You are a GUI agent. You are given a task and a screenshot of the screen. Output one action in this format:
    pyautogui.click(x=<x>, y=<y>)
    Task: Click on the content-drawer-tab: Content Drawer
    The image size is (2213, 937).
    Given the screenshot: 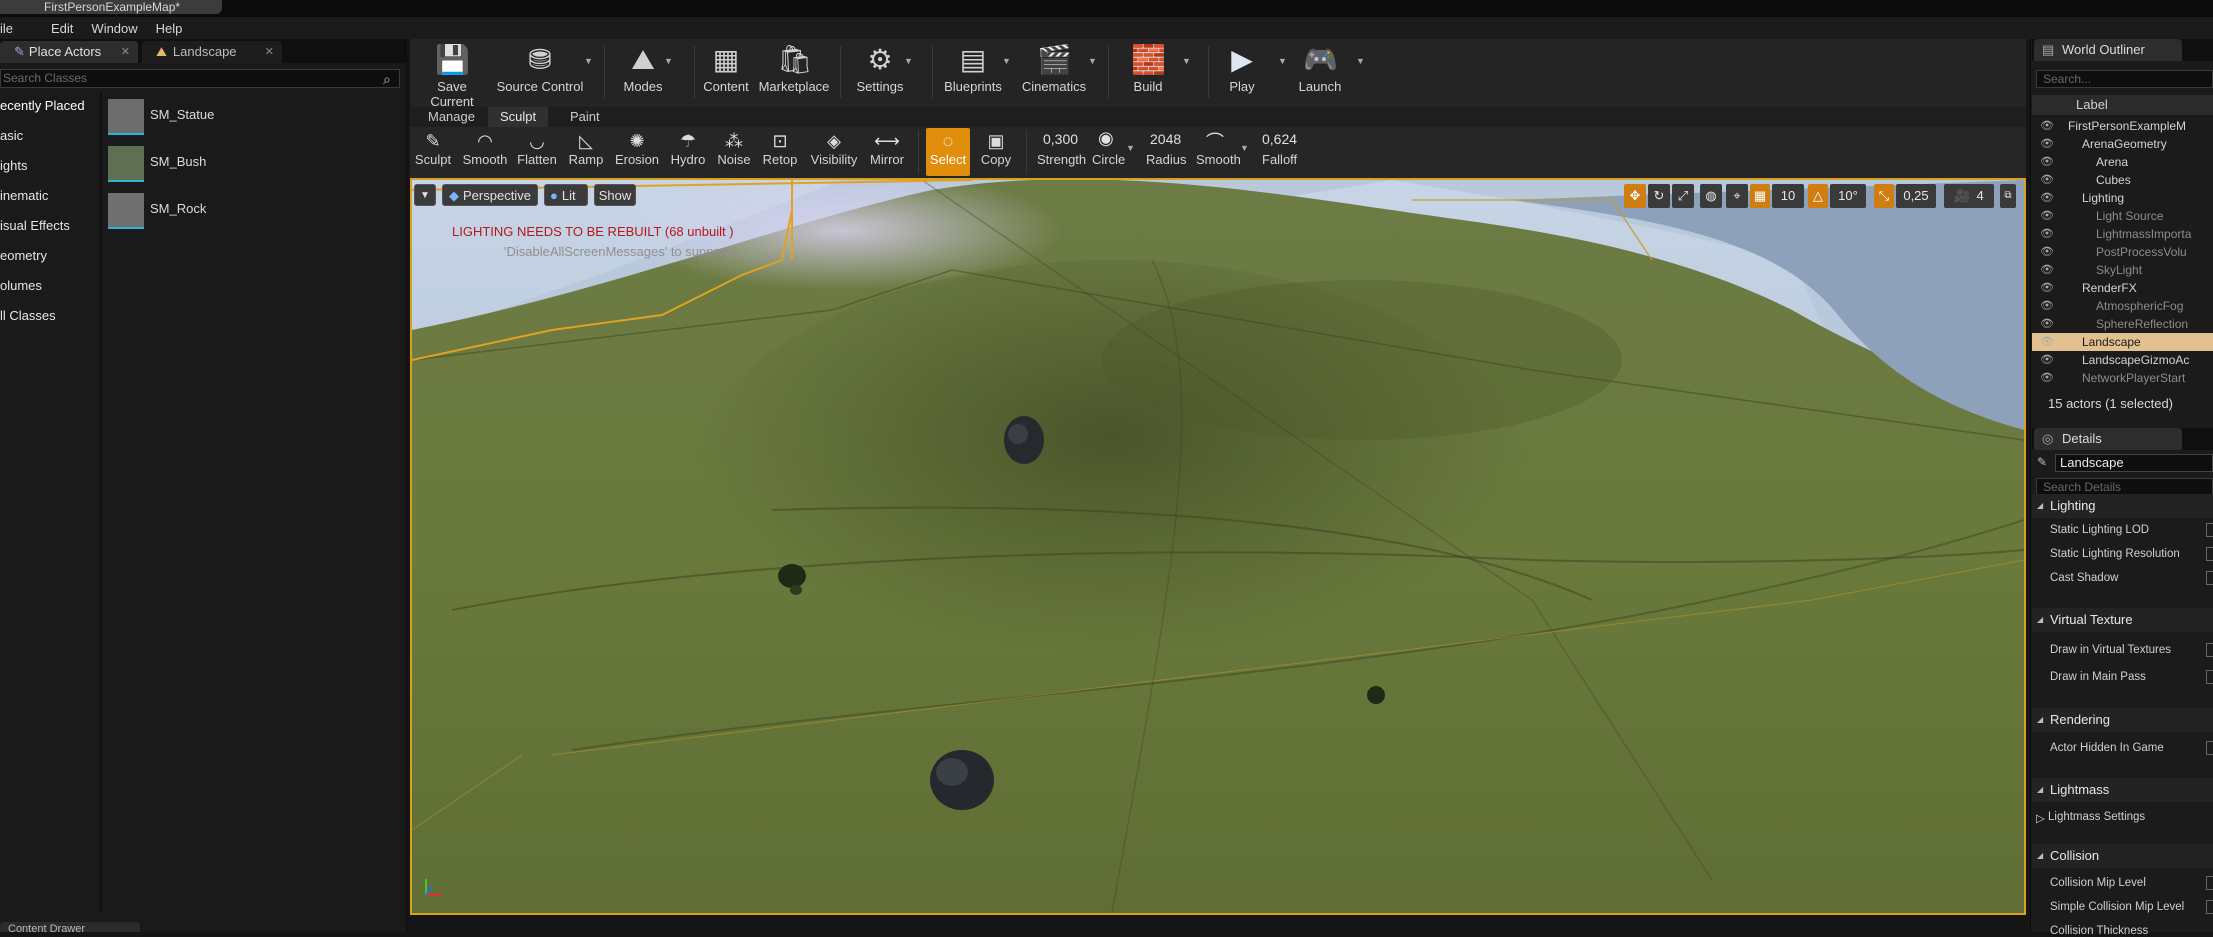 What is the action you would take?
    pyautogui.click(x=70, y=927)
    